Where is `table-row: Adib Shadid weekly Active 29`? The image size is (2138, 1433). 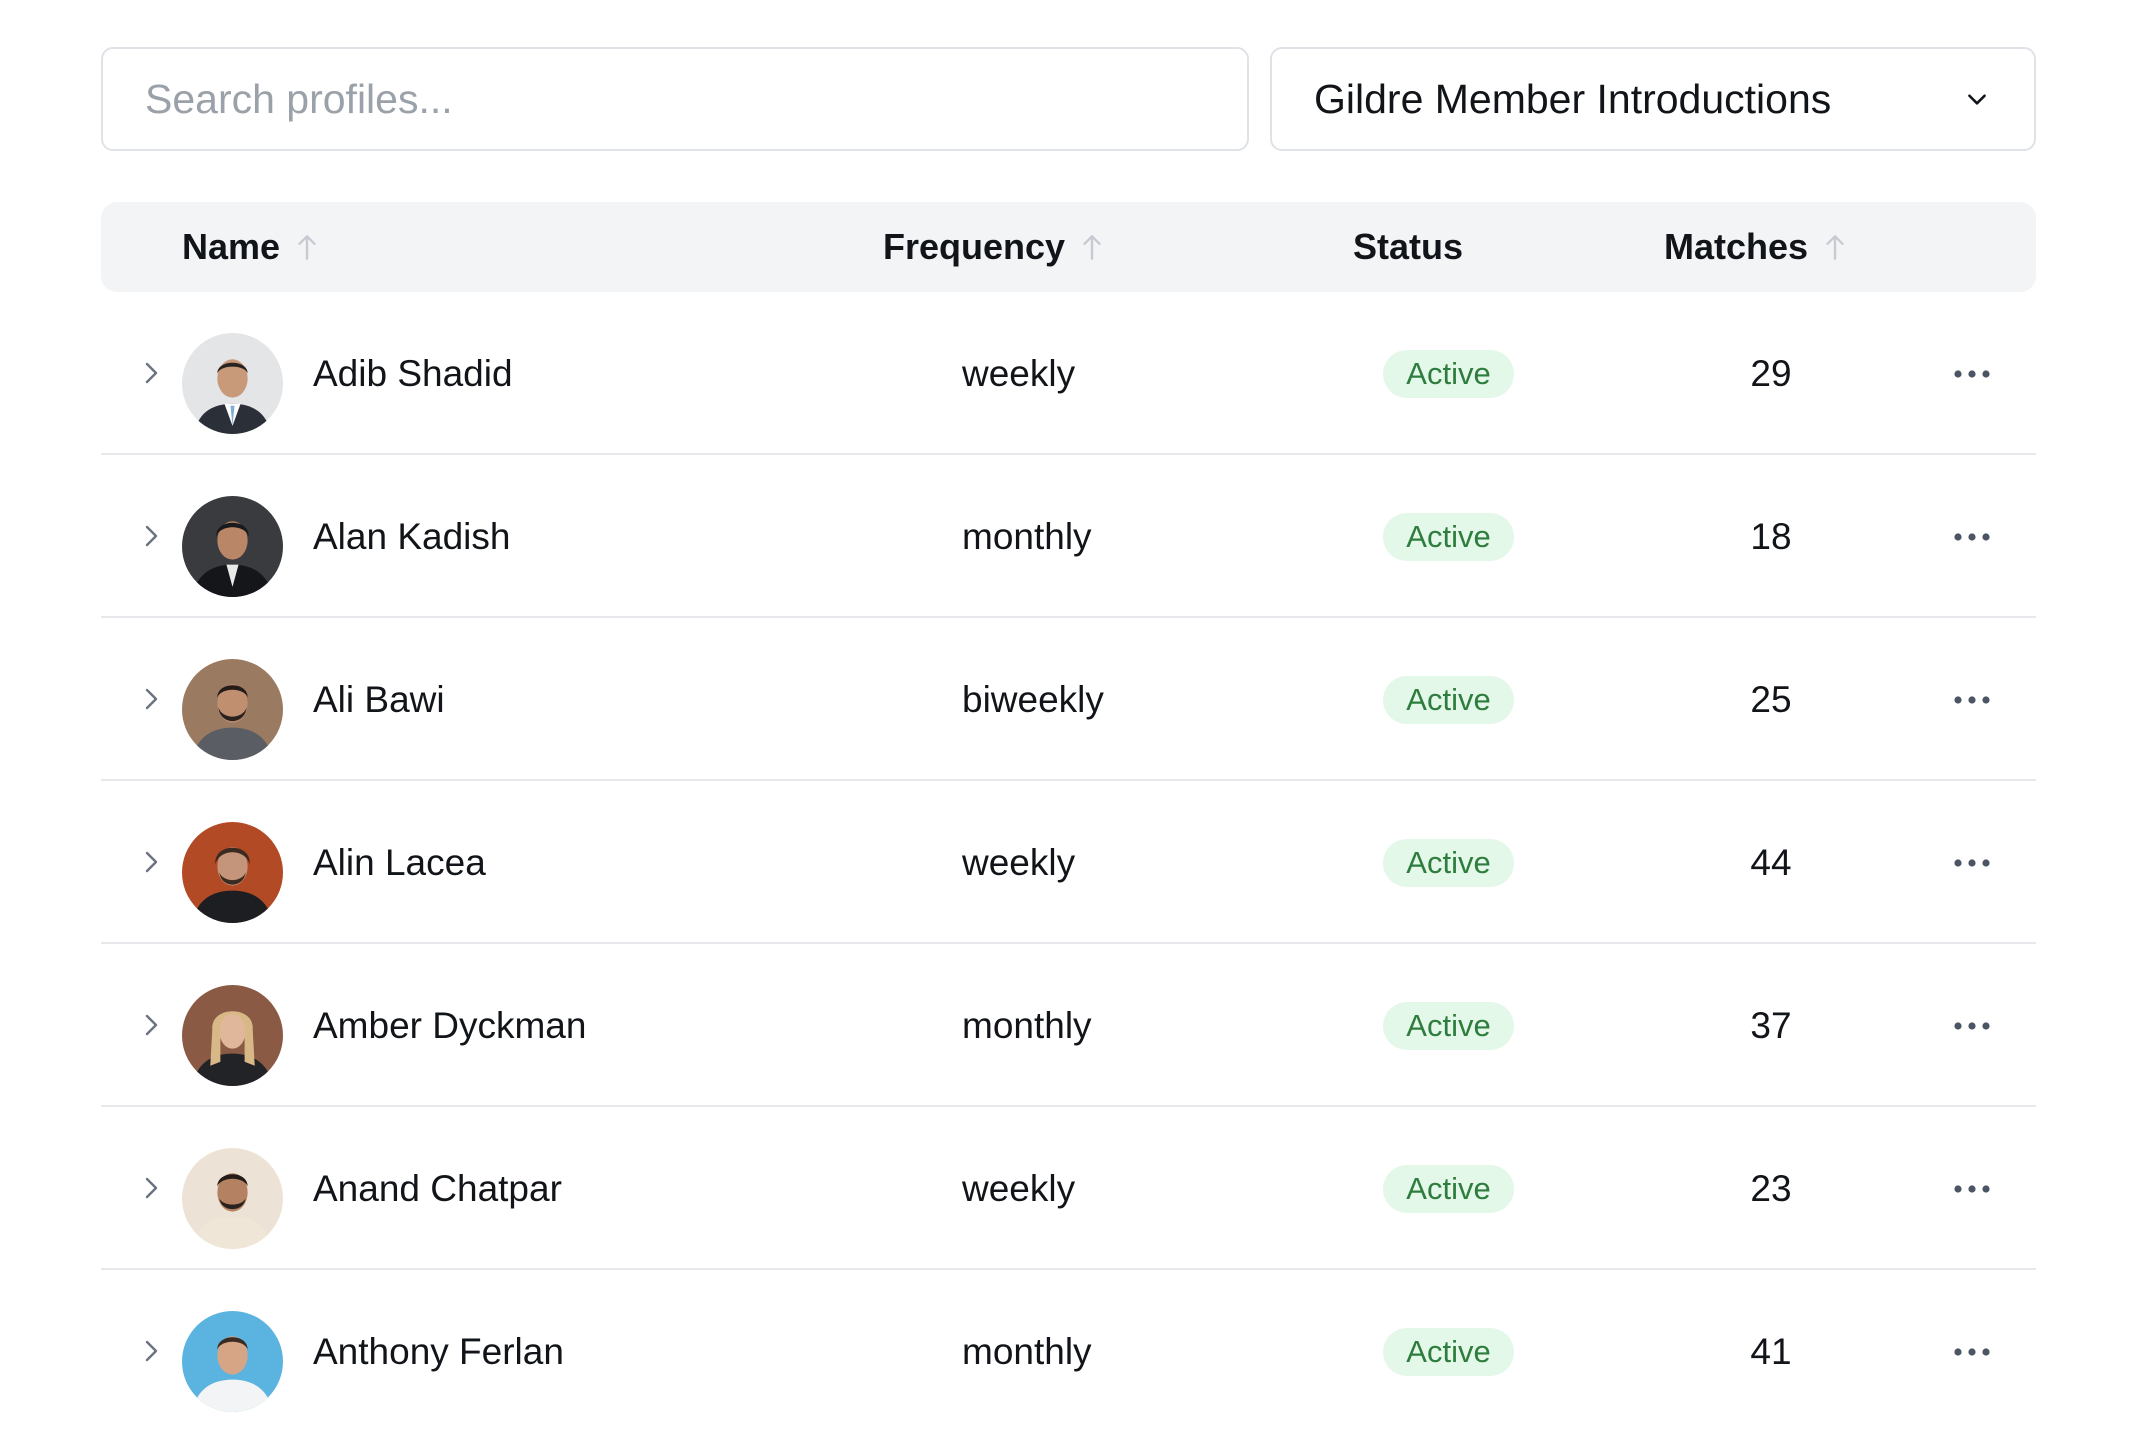
table-row: Adib Shadid weekly Active 29 is located at coordinates (1068, 373).